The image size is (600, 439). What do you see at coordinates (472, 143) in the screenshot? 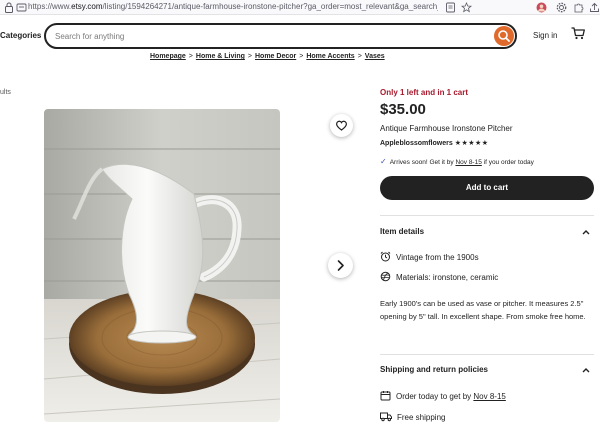
I see `star-rating: ★★★★★` at bounding box center [472, 143].